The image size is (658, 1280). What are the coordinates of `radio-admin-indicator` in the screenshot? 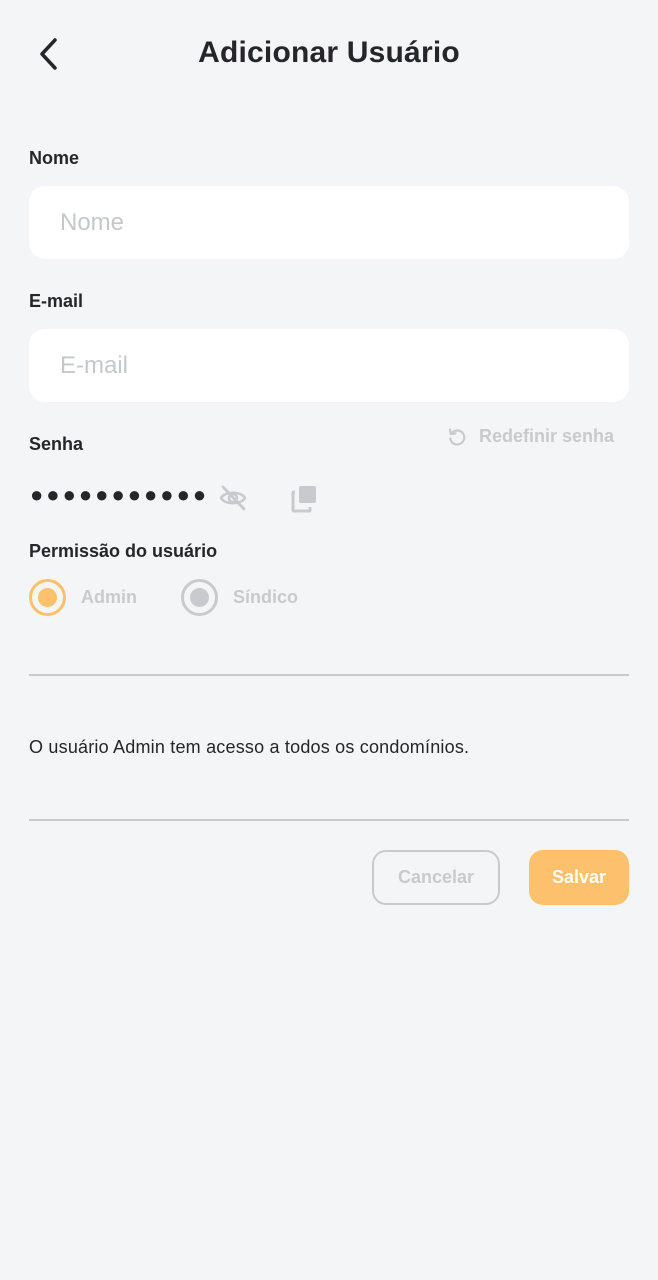 It's located at (47, 597).